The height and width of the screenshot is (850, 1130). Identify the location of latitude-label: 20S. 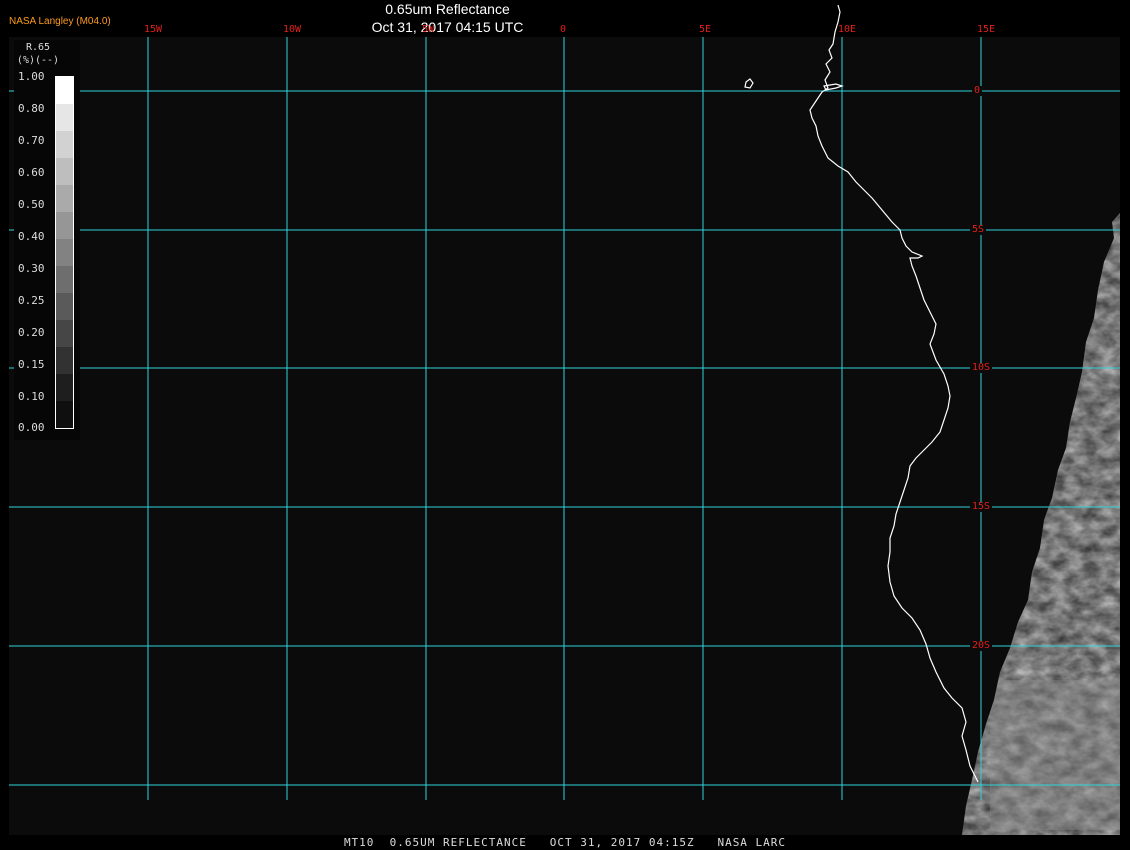
(981, 645).